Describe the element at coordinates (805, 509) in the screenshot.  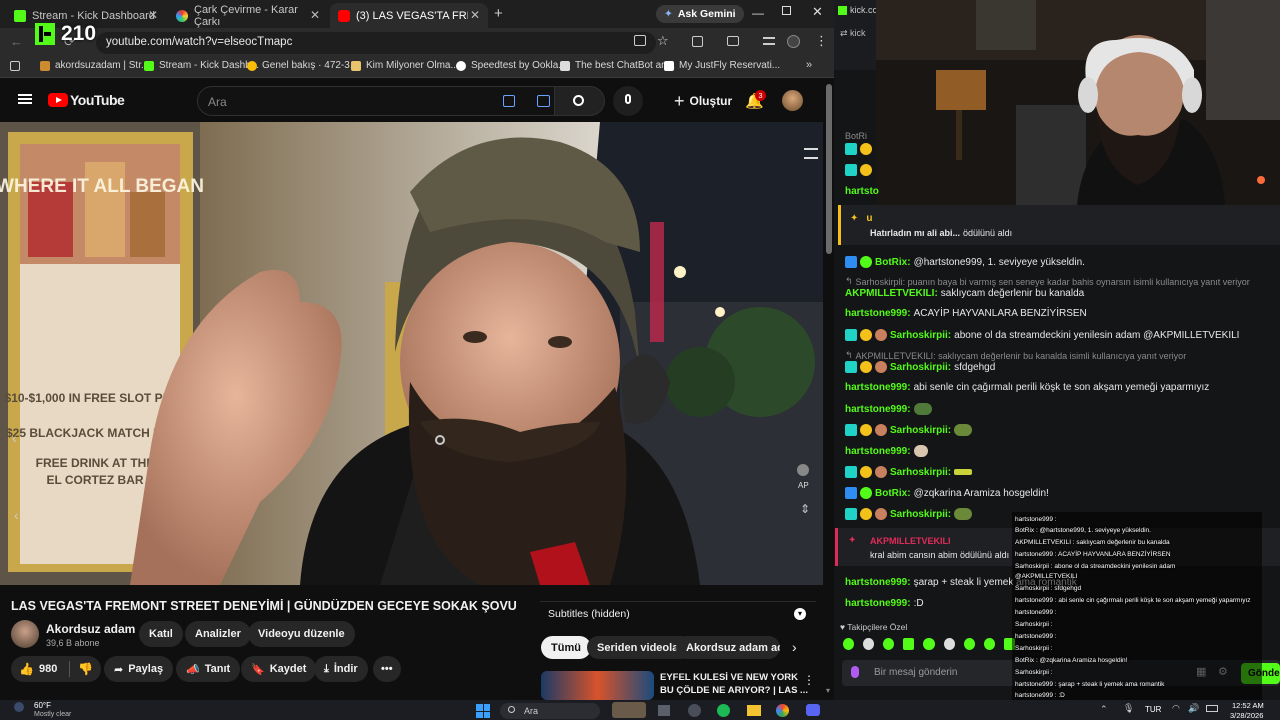
I see `expand-chevrons-icon: ⇕` at that location.